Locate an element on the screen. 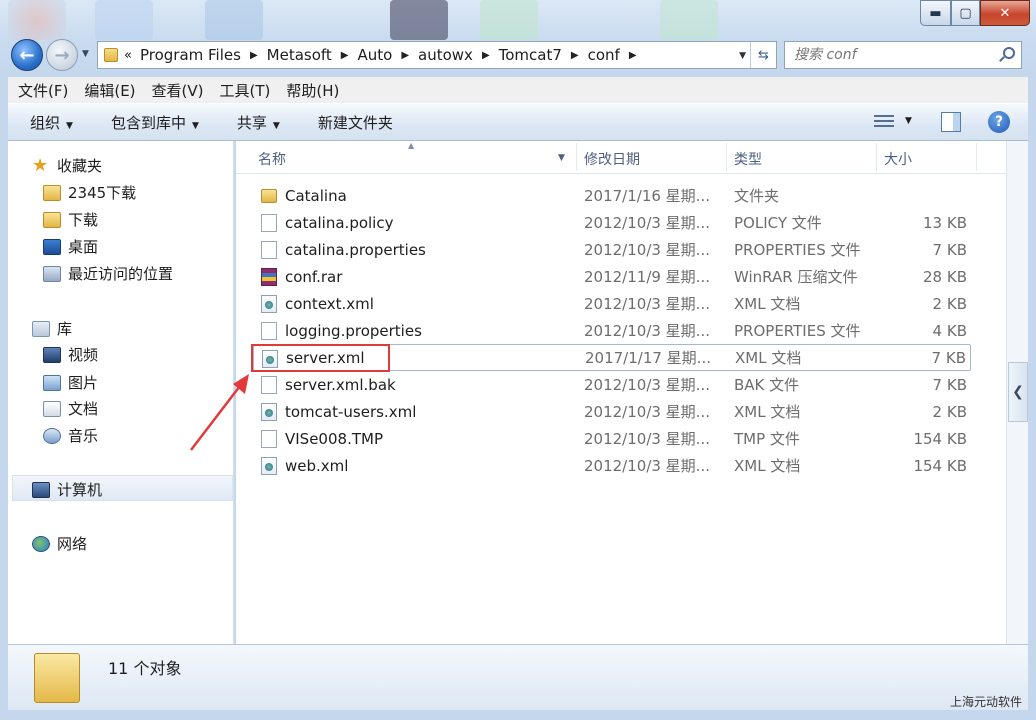 Image resolution: width=1036 pixels, height=720 pixels. column-type: 类型 is located at coordinates (748, 159).